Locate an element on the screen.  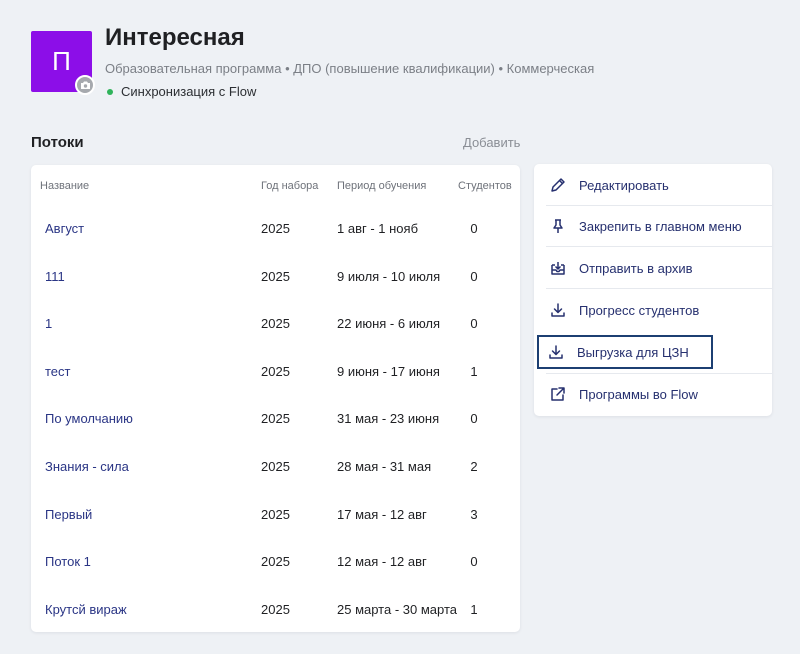
stream-period: 12 мая - 12 авг is located at coordinates (382, 561).